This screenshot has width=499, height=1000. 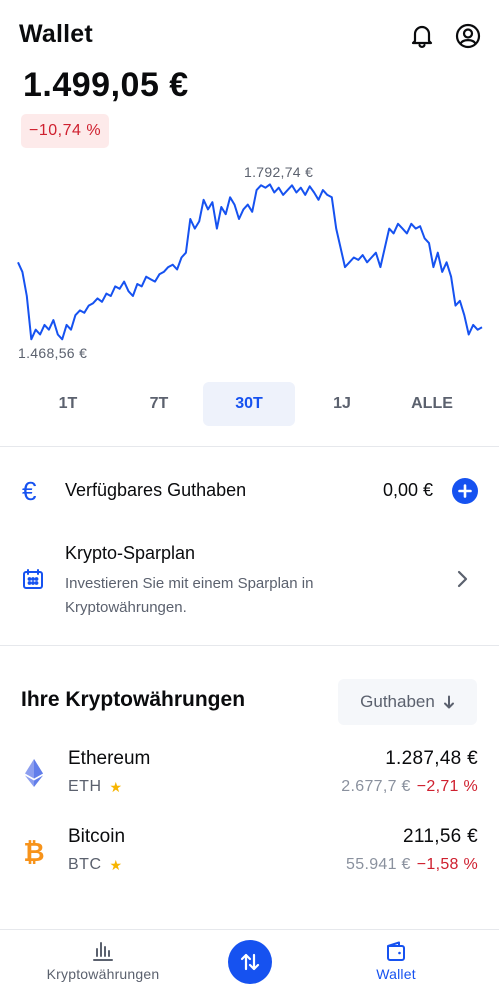 I want to click on asset-change: −2,71 %, so click(x=447, y=786).